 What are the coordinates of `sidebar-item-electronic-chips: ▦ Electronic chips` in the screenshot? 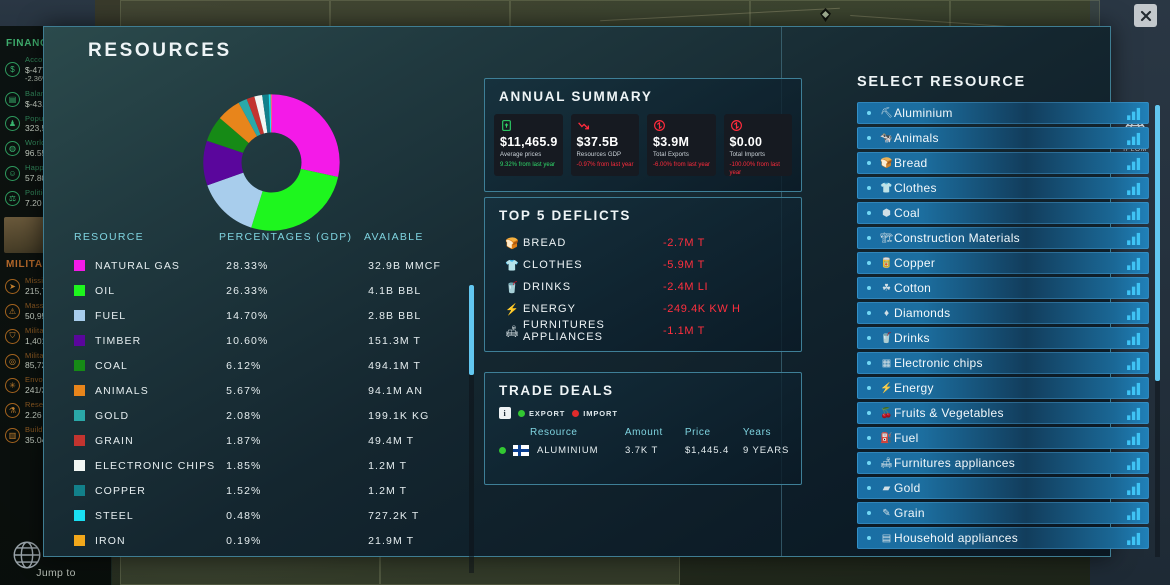 It's located at (1003, 363).